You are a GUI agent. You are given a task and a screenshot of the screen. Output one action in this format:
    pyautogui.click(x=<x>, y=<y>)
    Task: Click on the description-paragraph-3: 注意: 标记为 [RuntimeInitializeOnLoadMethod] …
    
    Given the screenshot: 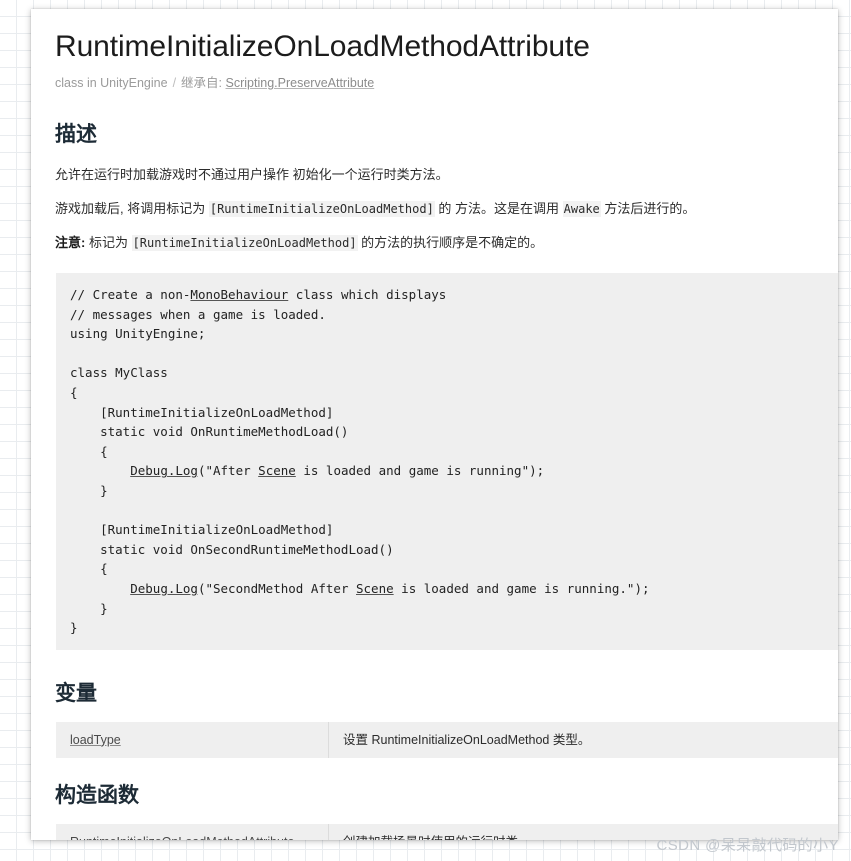 What is the action you would take?
    pyautogui.click(x=425, y=243)
    